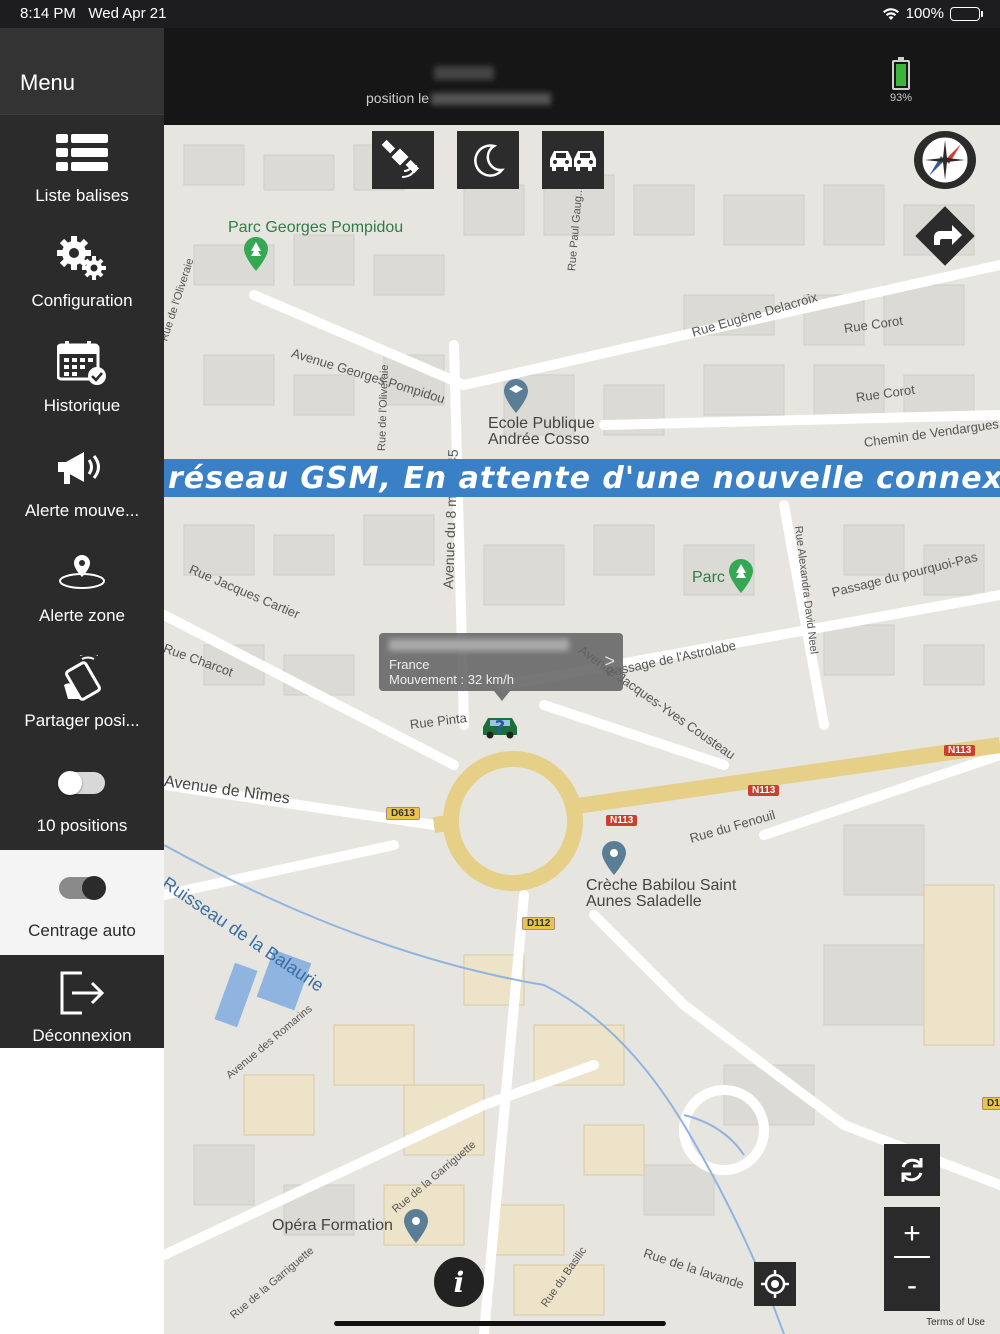  Describe the element at coordinates (459, 1282) in the screenshot. I see `info-button: i` at that location.